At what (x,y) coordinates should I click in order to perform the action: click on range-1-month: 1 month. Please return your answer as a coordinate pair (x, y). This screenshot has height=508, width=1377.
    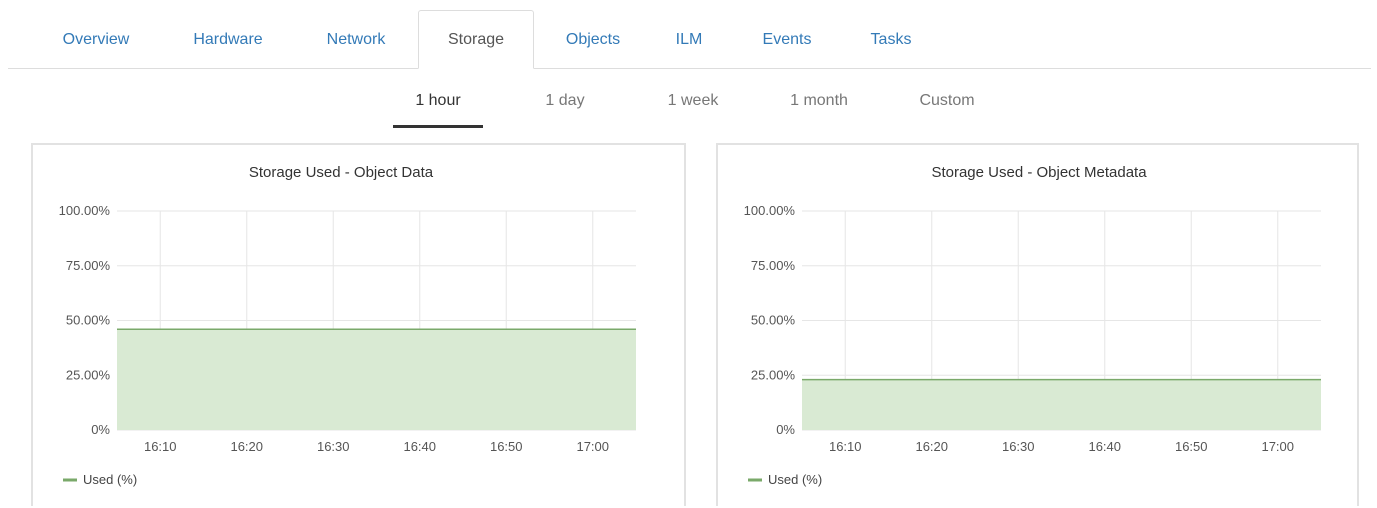
    Looking at the image, I should click on (819, 110).